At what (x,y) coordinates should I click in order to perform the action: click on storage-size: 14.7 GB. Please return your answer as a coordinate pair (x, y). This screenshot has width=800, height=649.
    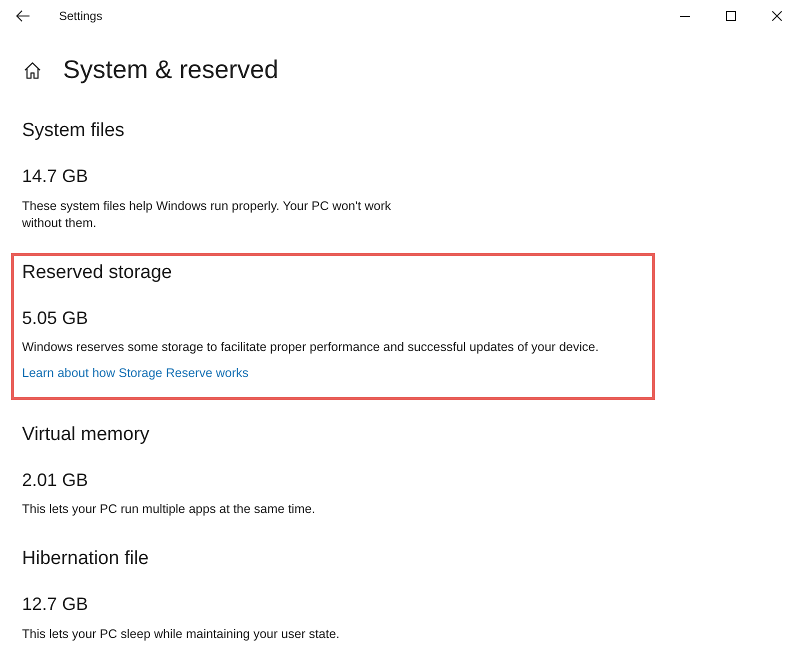
    Looking at the image, I should click on (55, 176).